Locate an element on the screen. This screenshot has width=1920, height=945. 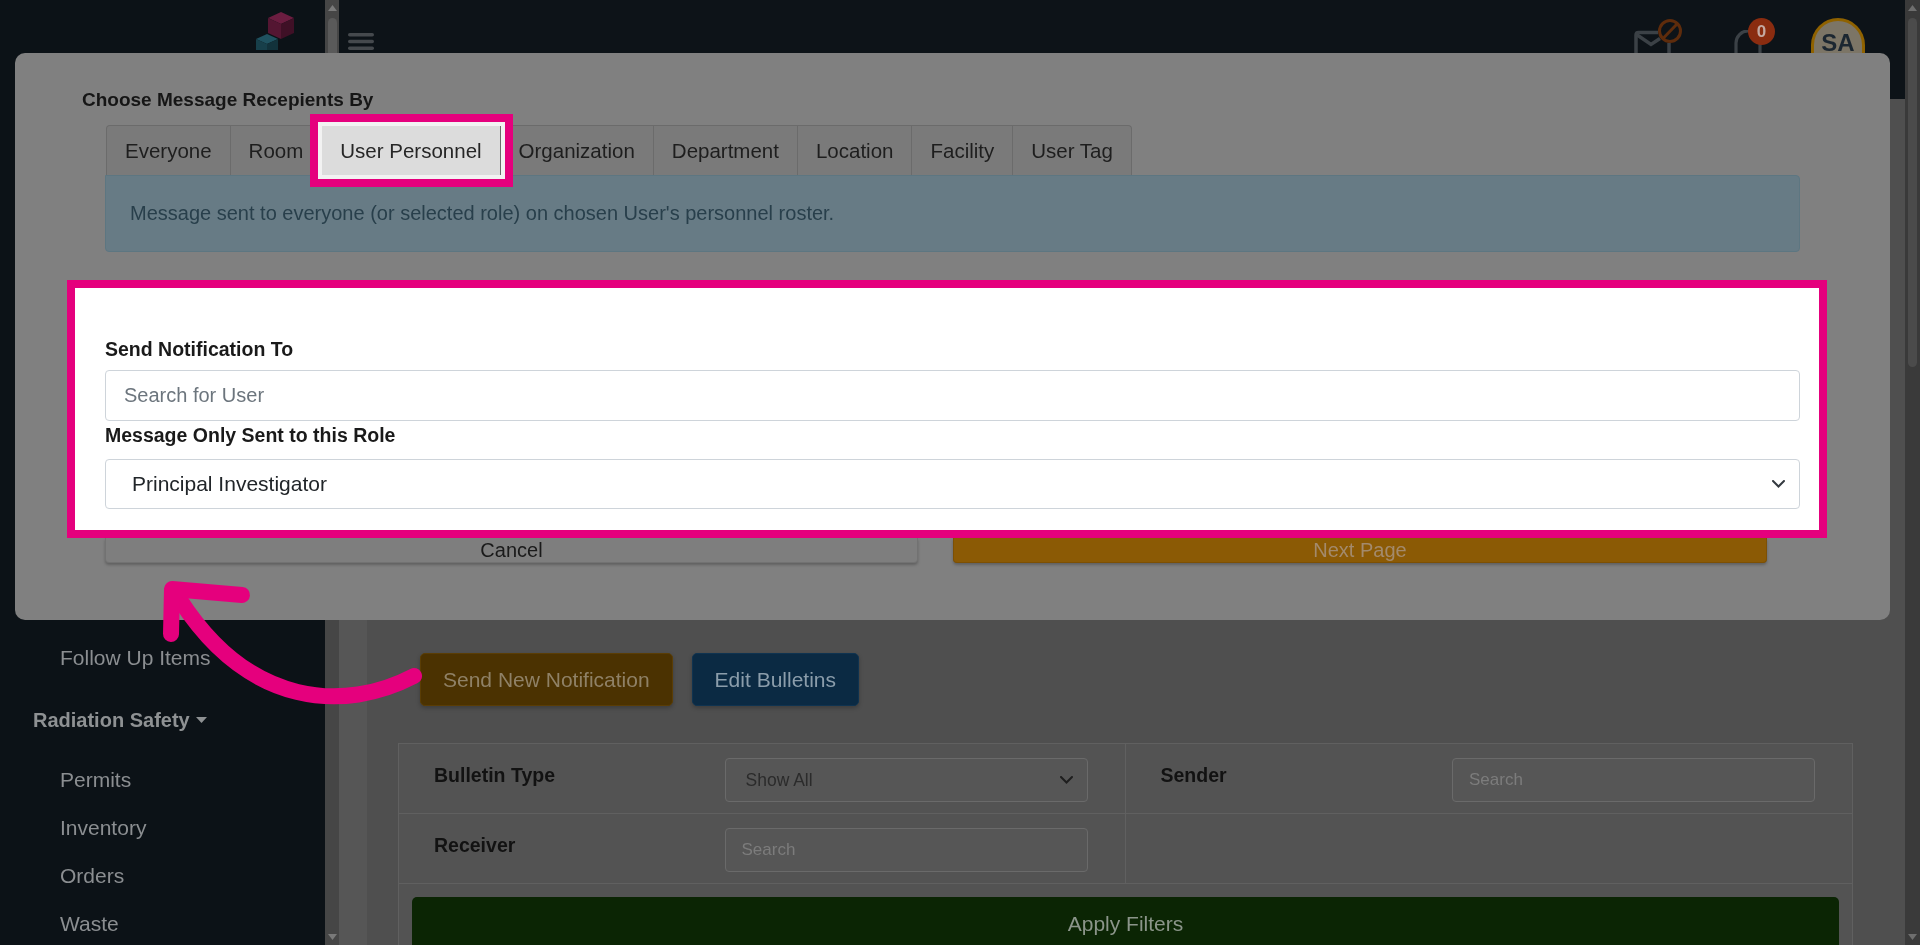
sidebar-link: Inventory is located at coordinates (103, 828).